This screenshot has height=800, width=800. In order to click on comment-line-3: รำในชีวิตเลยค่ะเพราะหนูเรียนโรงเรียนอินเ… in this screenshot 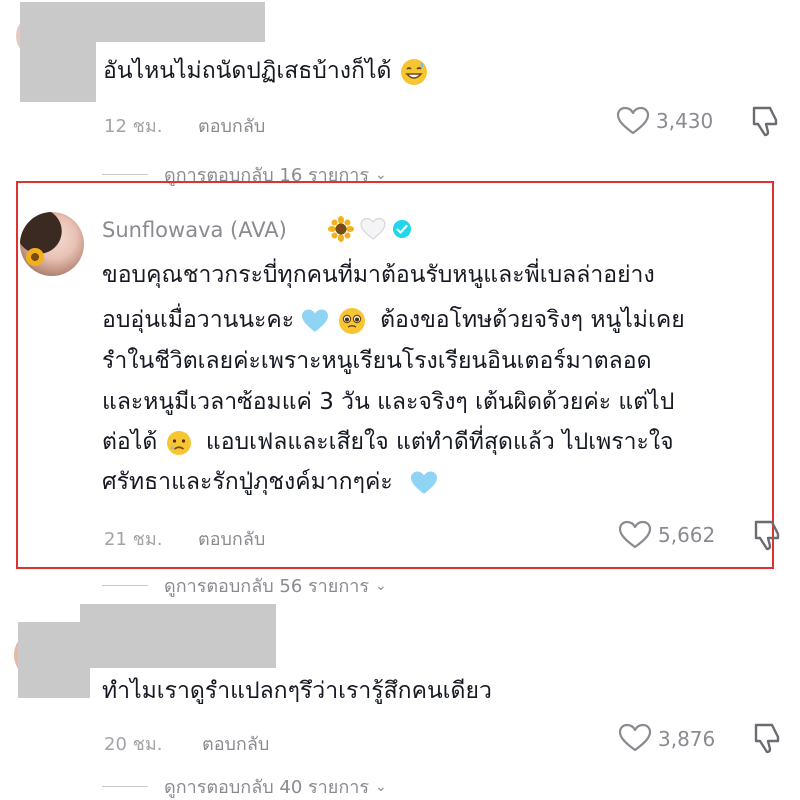, I will do `click(377, 361)`.